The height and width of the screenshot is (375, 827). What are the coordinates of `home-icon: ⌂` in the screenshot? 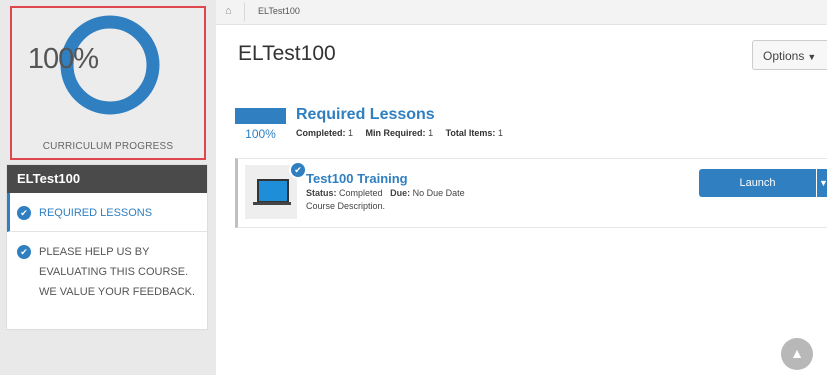 It's located at (231, 11).